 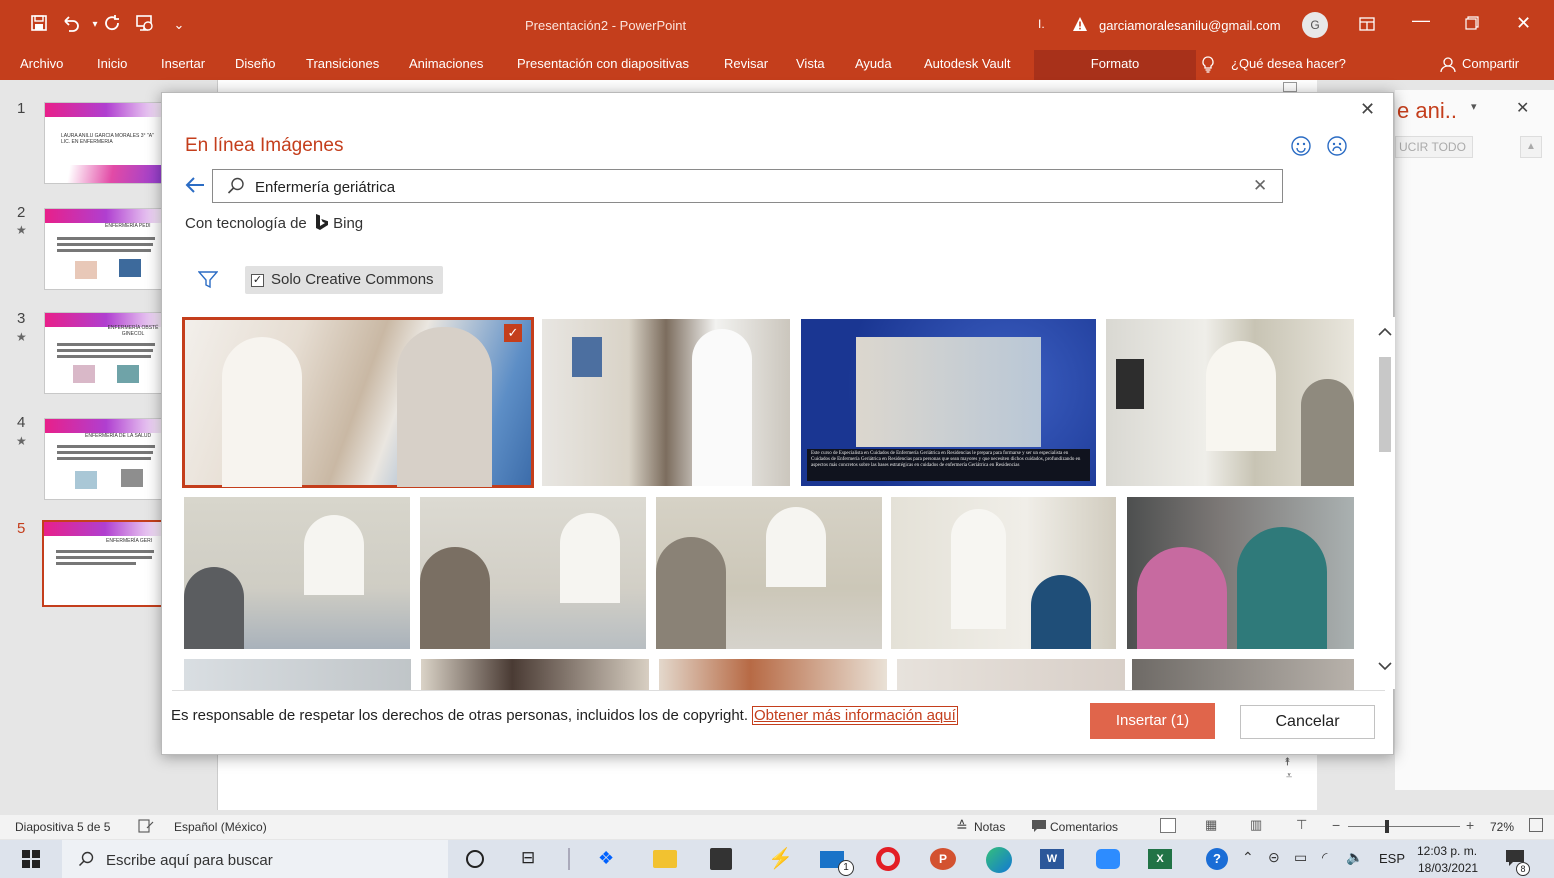 What do you see at coordinates (105, 353) in the screenshot?
I see `slide-thumbnail-3: ENFERMERÍA OBSTÉ GINECOL` at bounding box center [105, 353].